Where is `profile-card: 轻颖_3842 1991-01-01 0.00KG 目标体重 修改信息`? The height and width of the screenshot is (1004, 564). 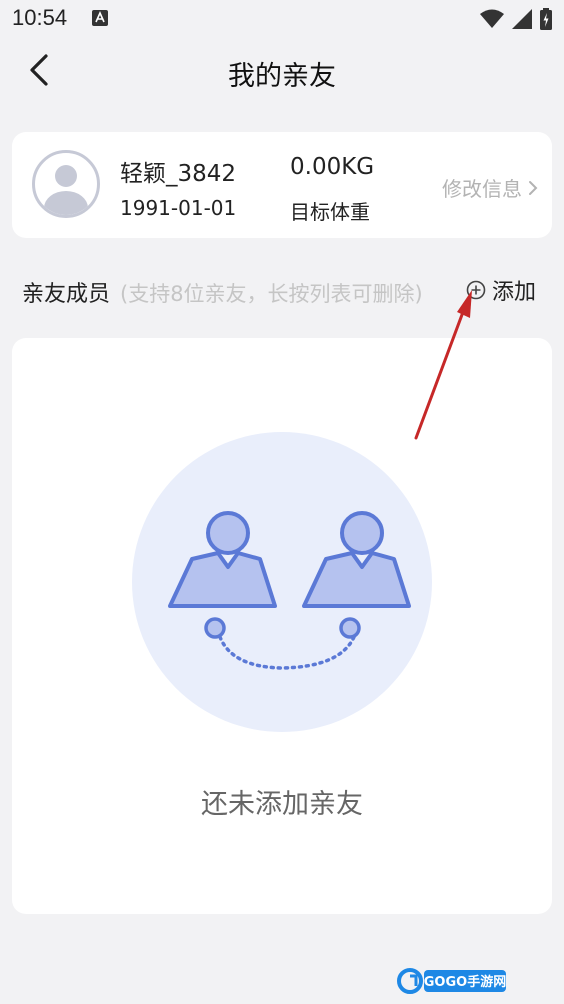
profile-card: 轻颖_3842 1991-01-01 0.00KG 目标体重 修改信息 is located at coordinates (282, 185).